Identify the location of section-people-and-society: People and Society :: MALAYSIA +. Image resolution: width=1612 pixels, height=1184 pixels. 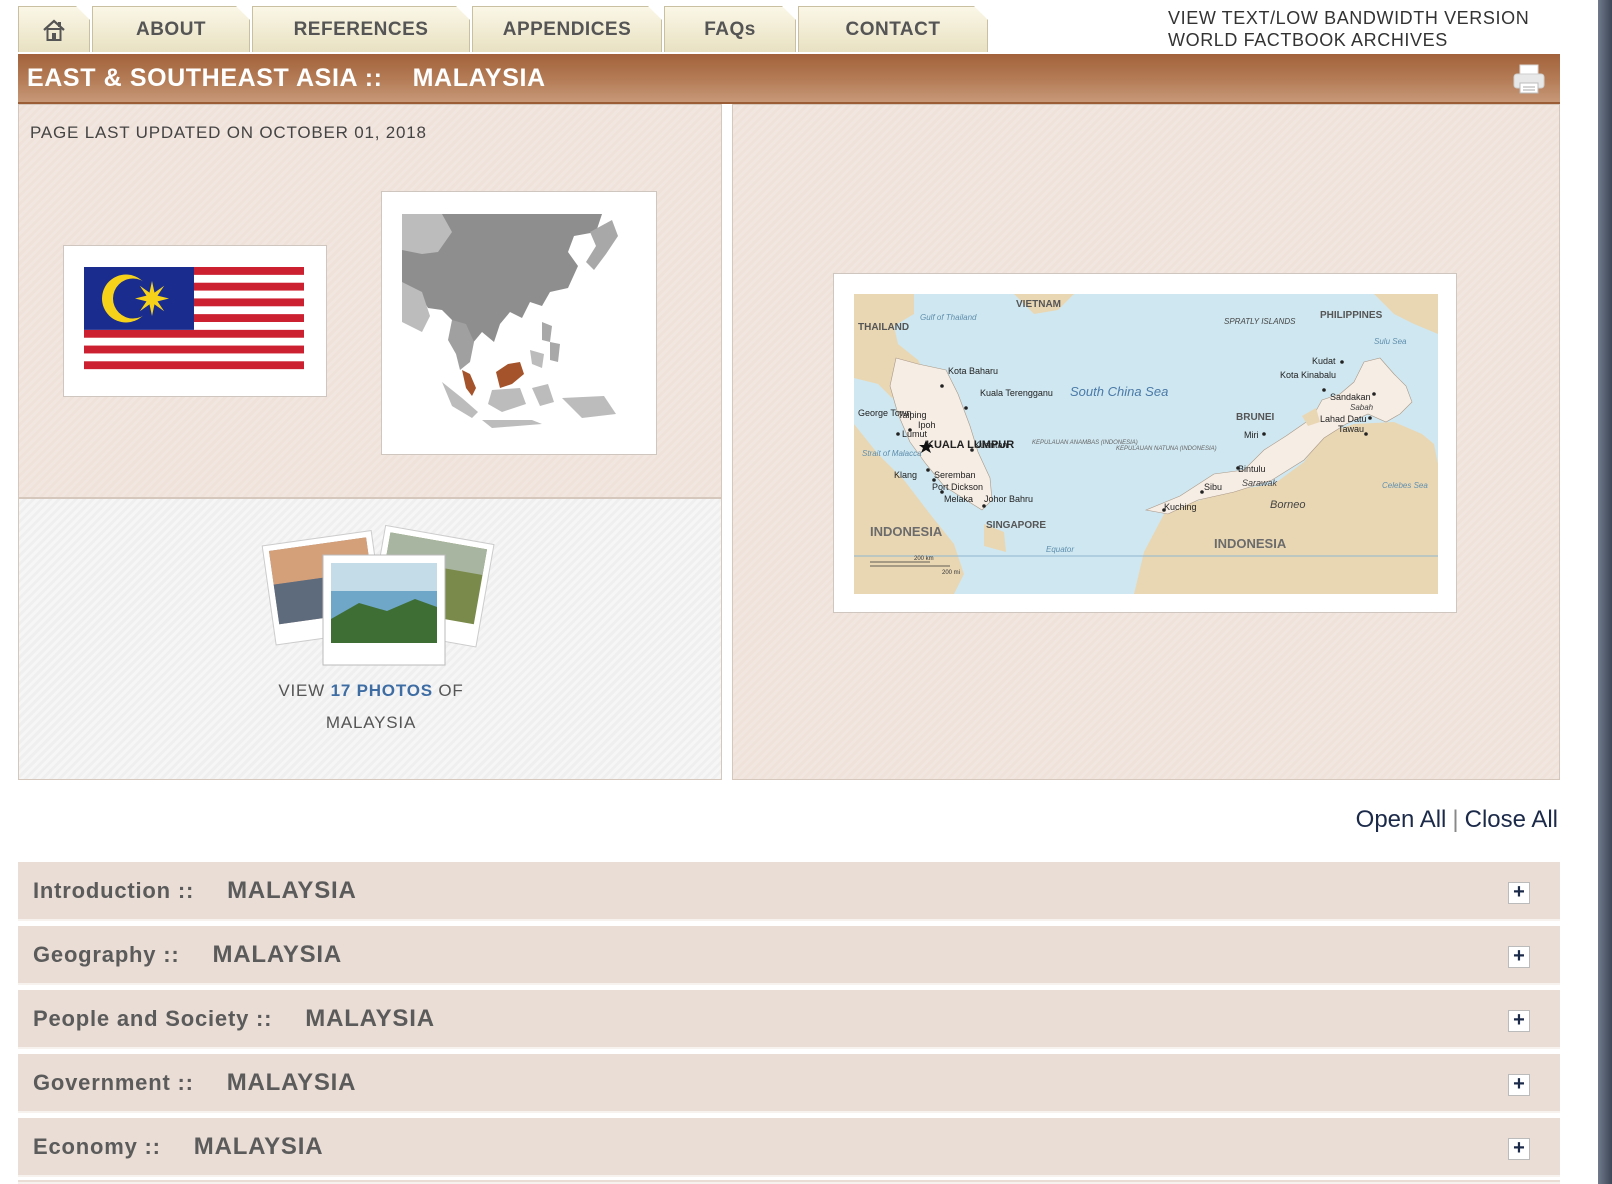
(789, 1019).